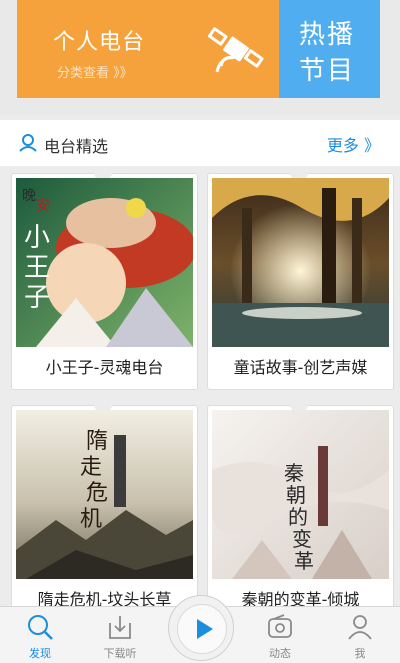 Image resolution: width=400 pixels, height=663 pixels. I want to click on user-icon, so click(360, 627).